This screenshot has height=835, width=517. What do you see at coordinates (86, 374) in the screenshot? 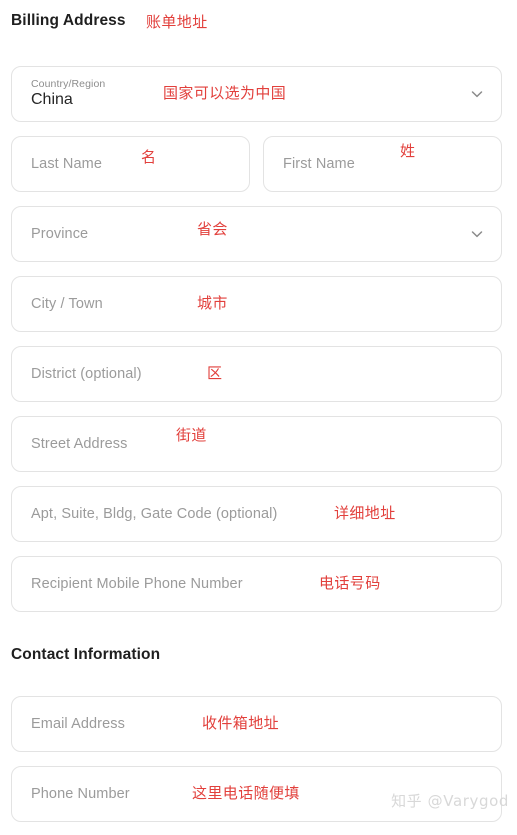
I see `district-placeholder: District (optional)` at bounding box center [86, 374].